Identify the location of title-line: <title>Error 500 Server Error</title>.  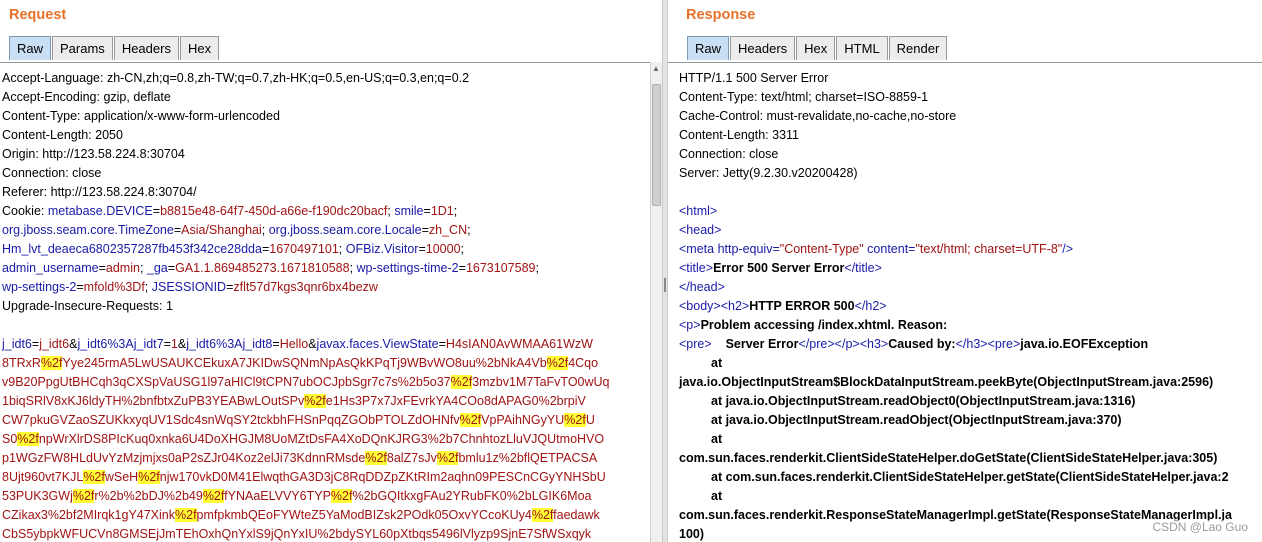
(780, 268).